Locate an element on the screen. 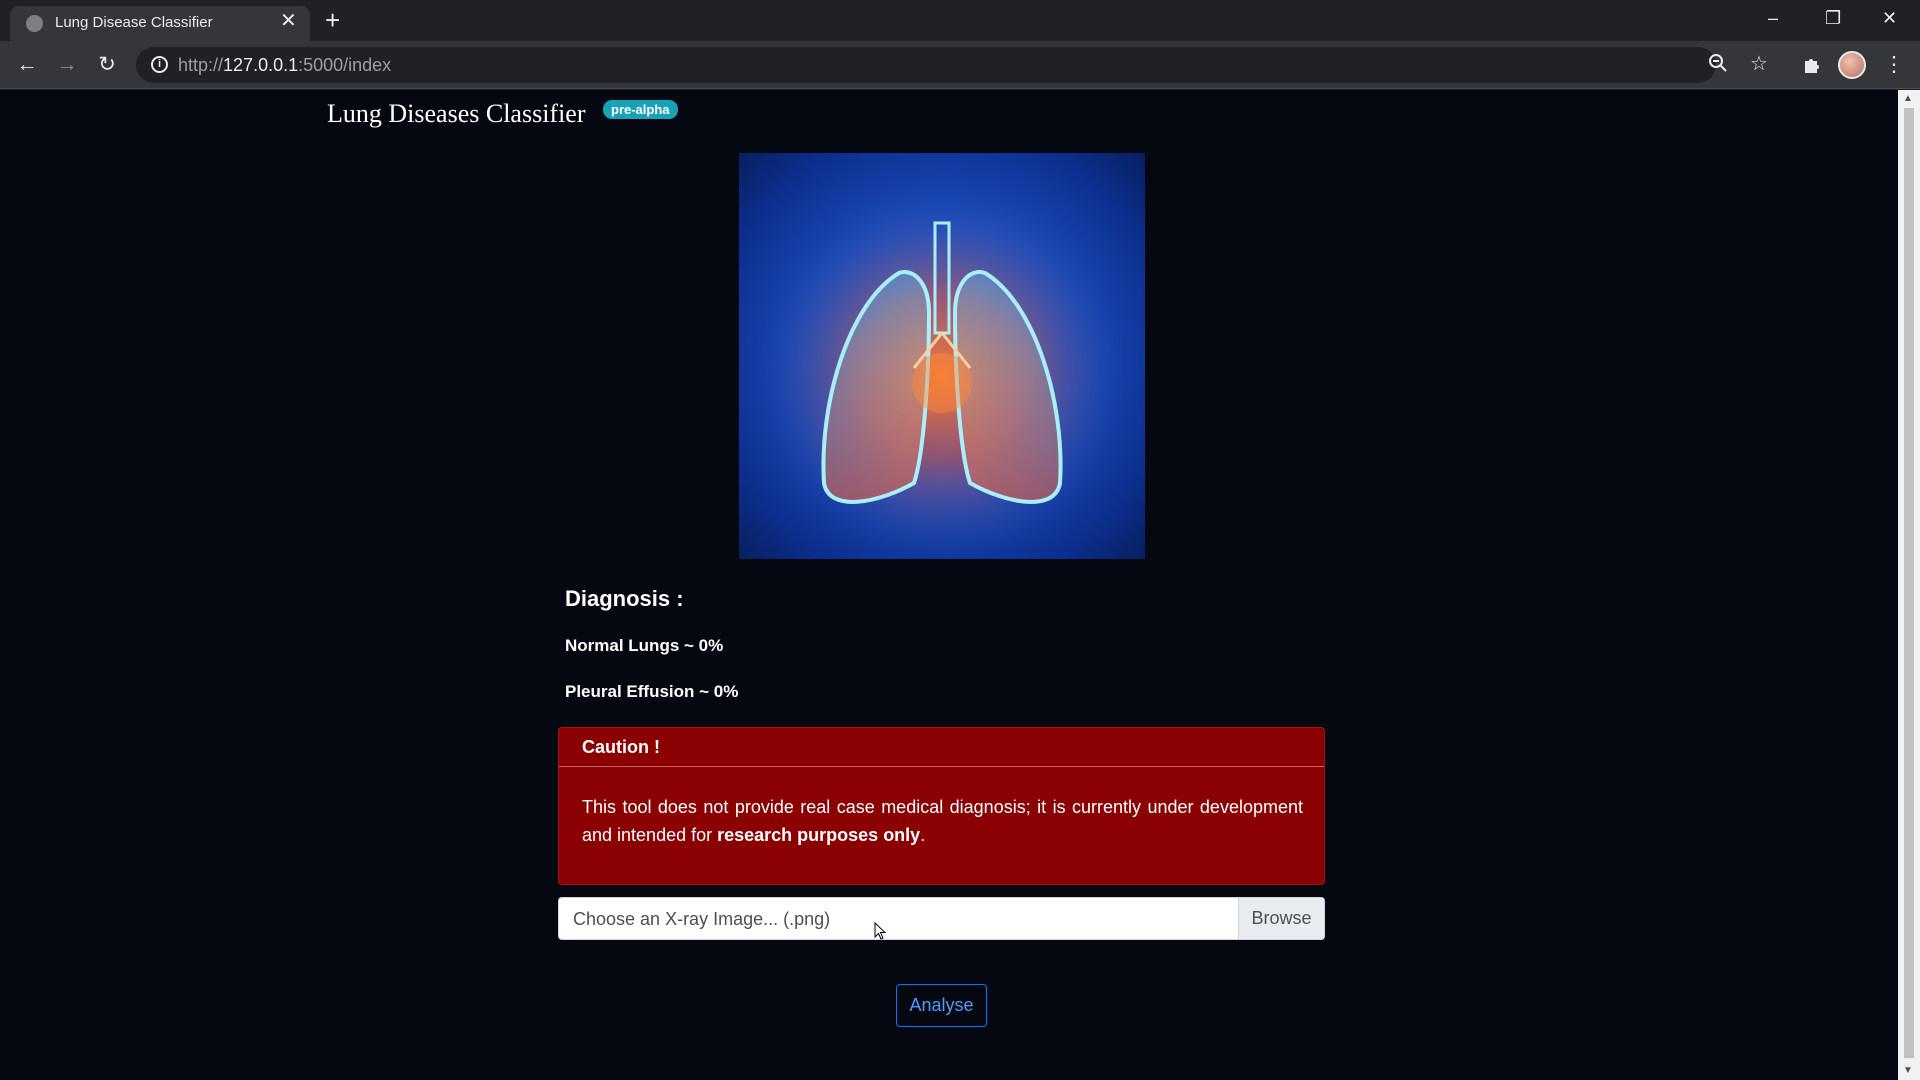  alert-body-end: . is located at coordinates (923, 835).